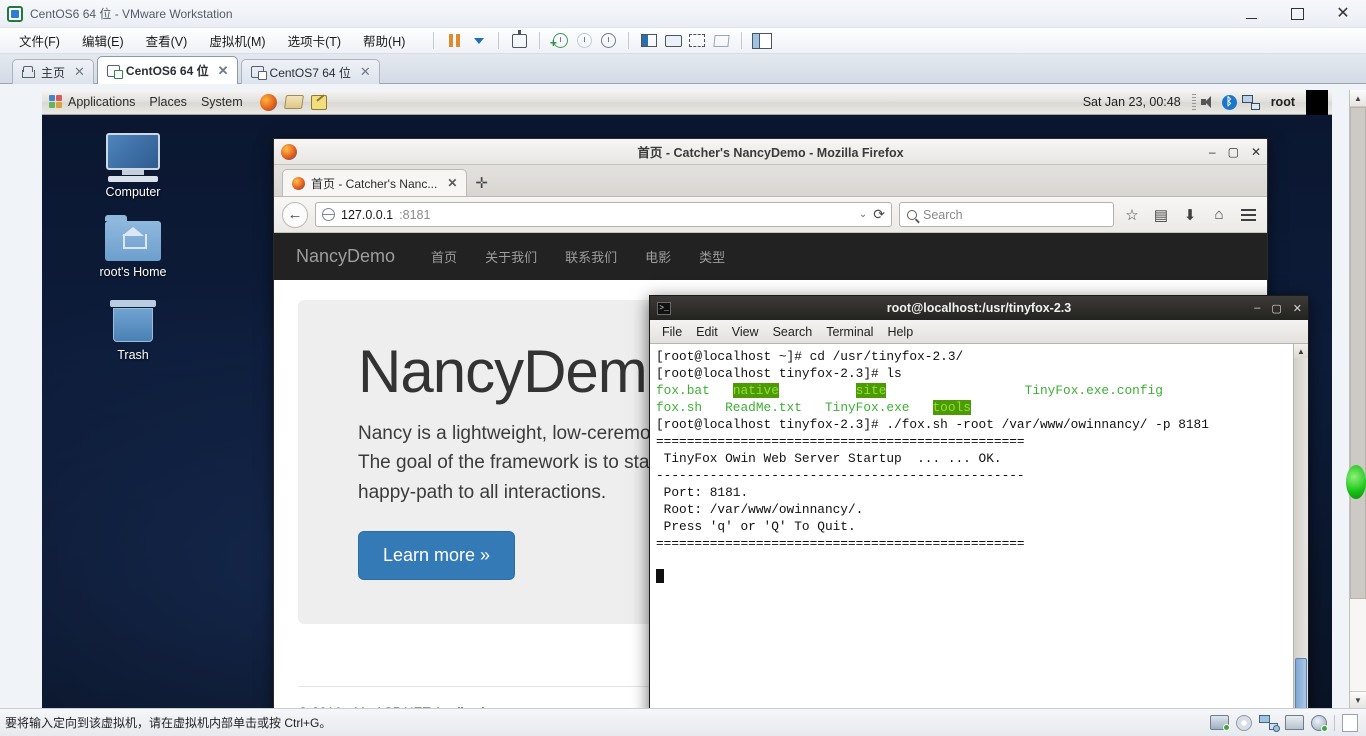  I want to click on terminal-scrollbar: ▲ ▼, so click(1300, 526).